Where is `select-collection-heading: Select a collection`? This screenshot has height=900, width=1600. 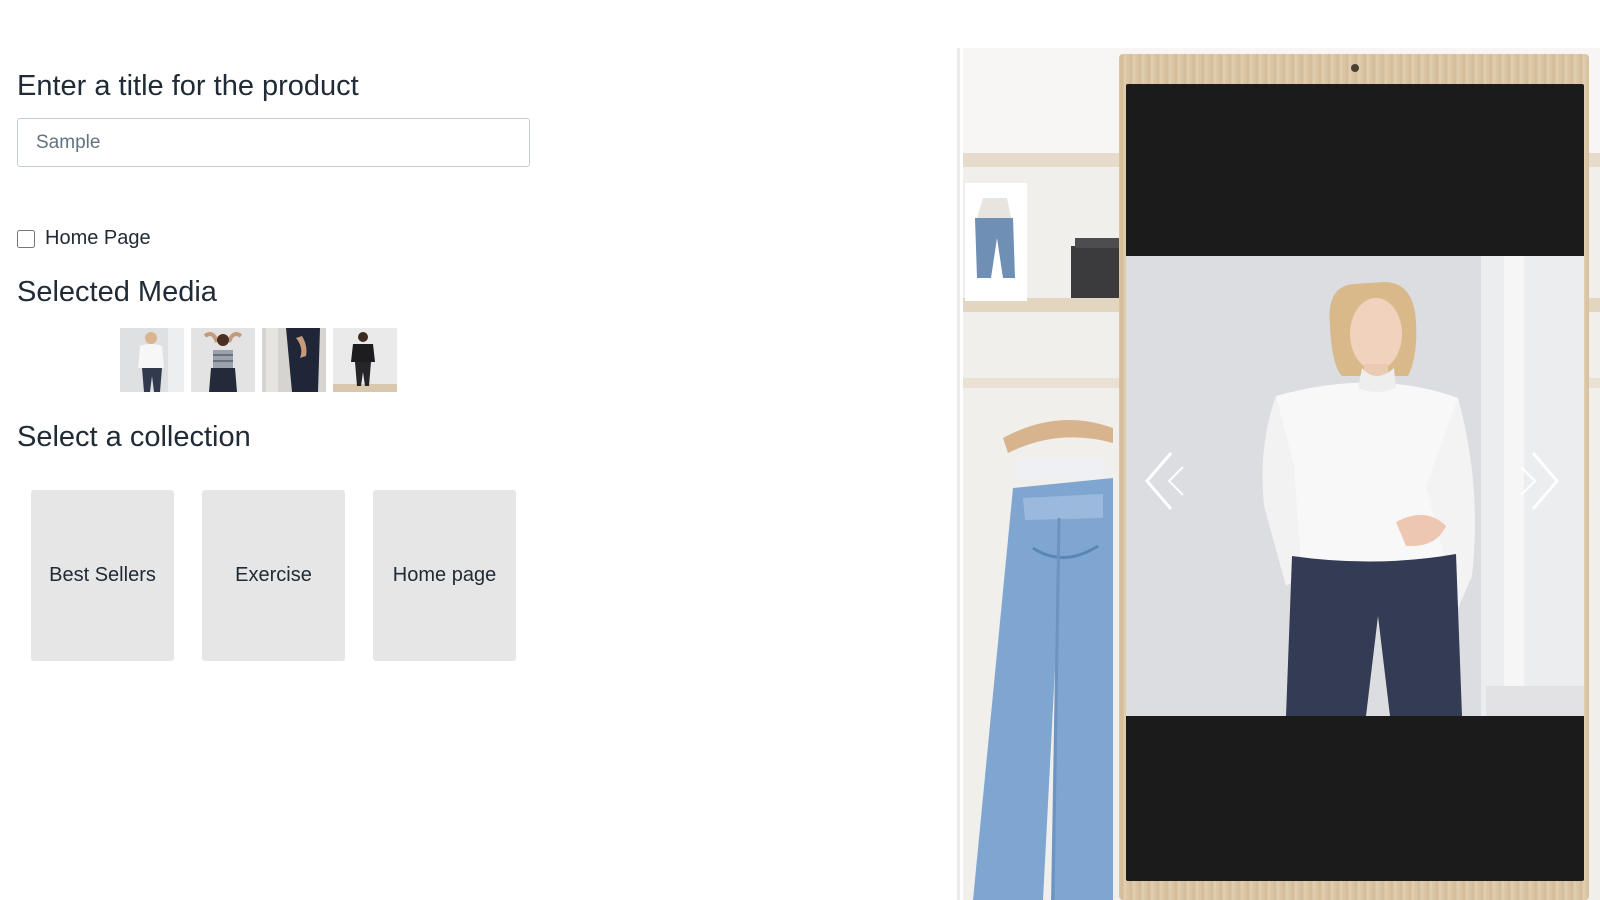
select-collection-heading: Select a collection is located at coordinates (134, 437).